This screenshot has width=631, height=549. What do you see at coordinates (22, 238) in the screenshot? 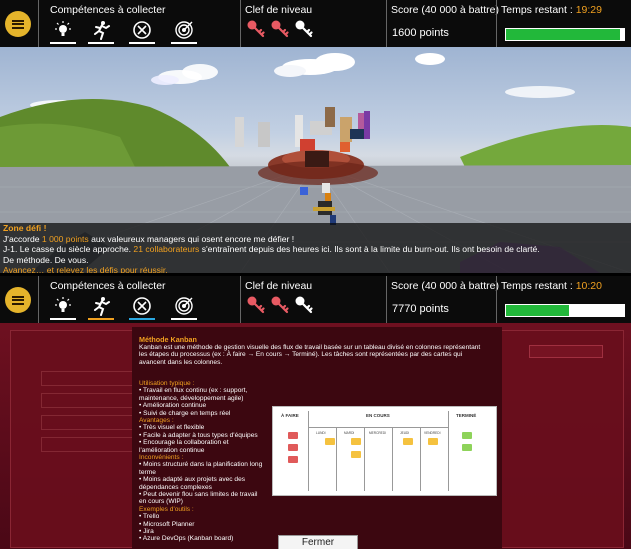
I see `dialog-text: J'accorde` at bounding box center [22, 238].